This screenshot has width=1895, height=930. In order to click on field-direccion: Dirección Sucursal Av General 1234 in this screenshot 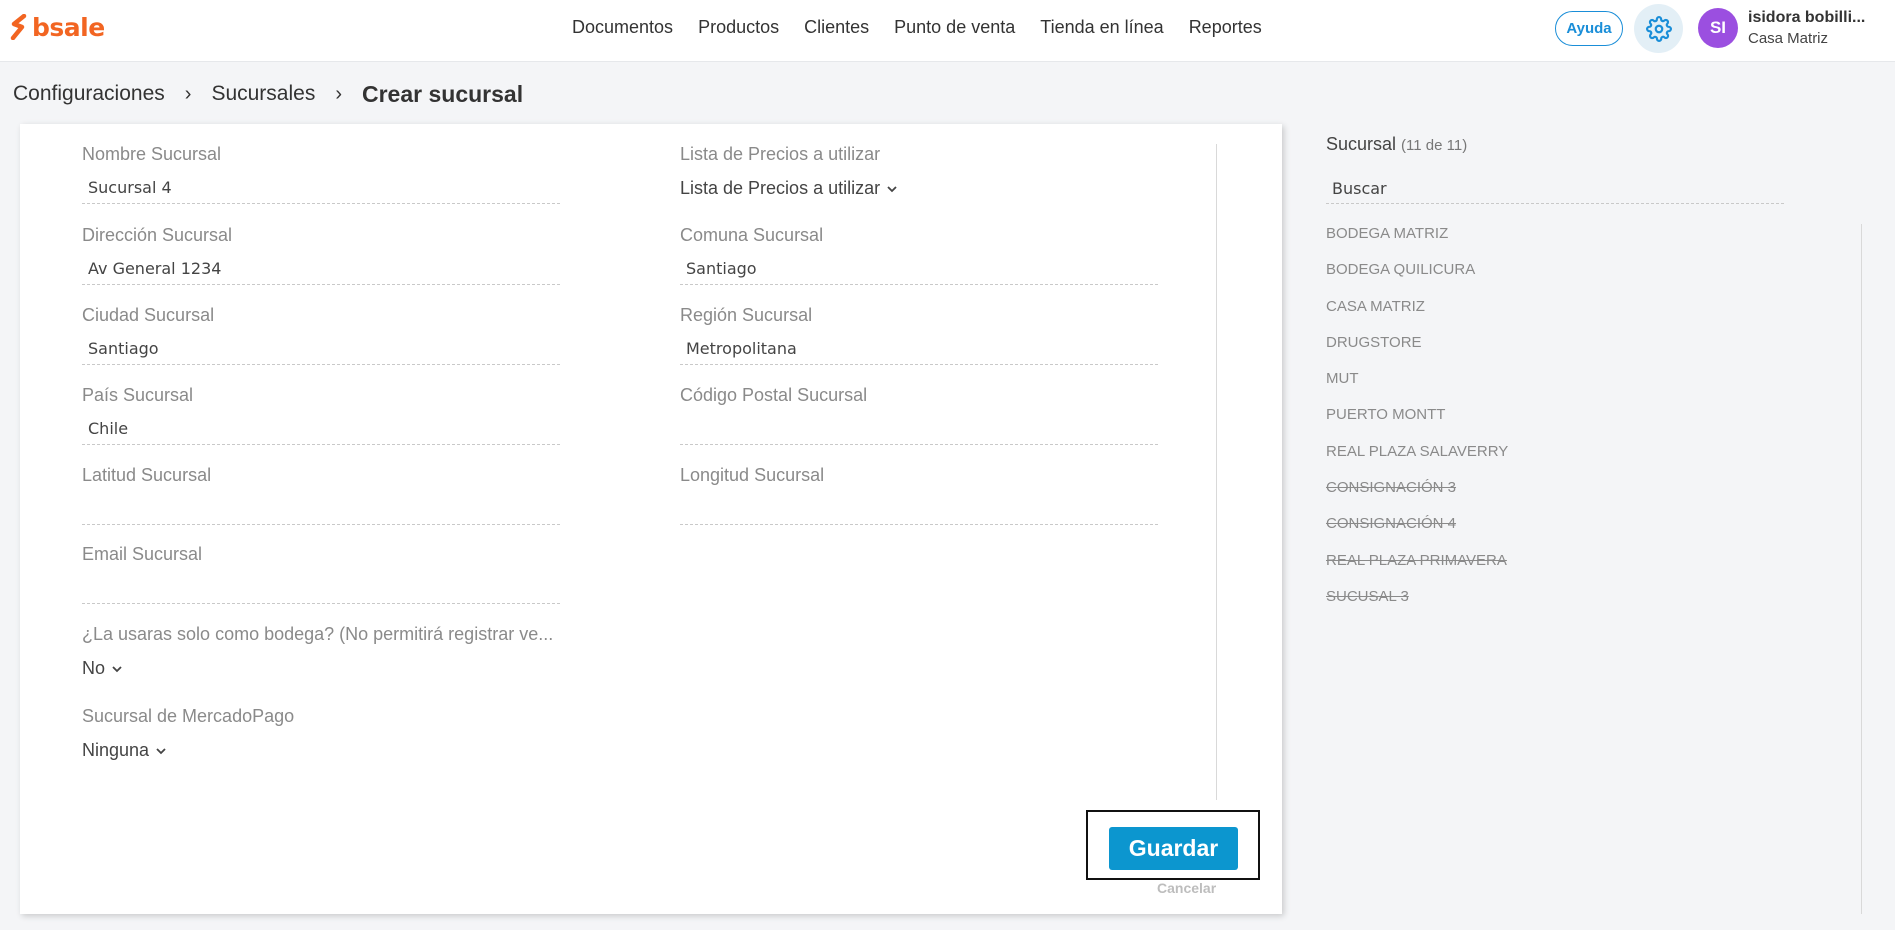, I will do `click(321, 254)`.